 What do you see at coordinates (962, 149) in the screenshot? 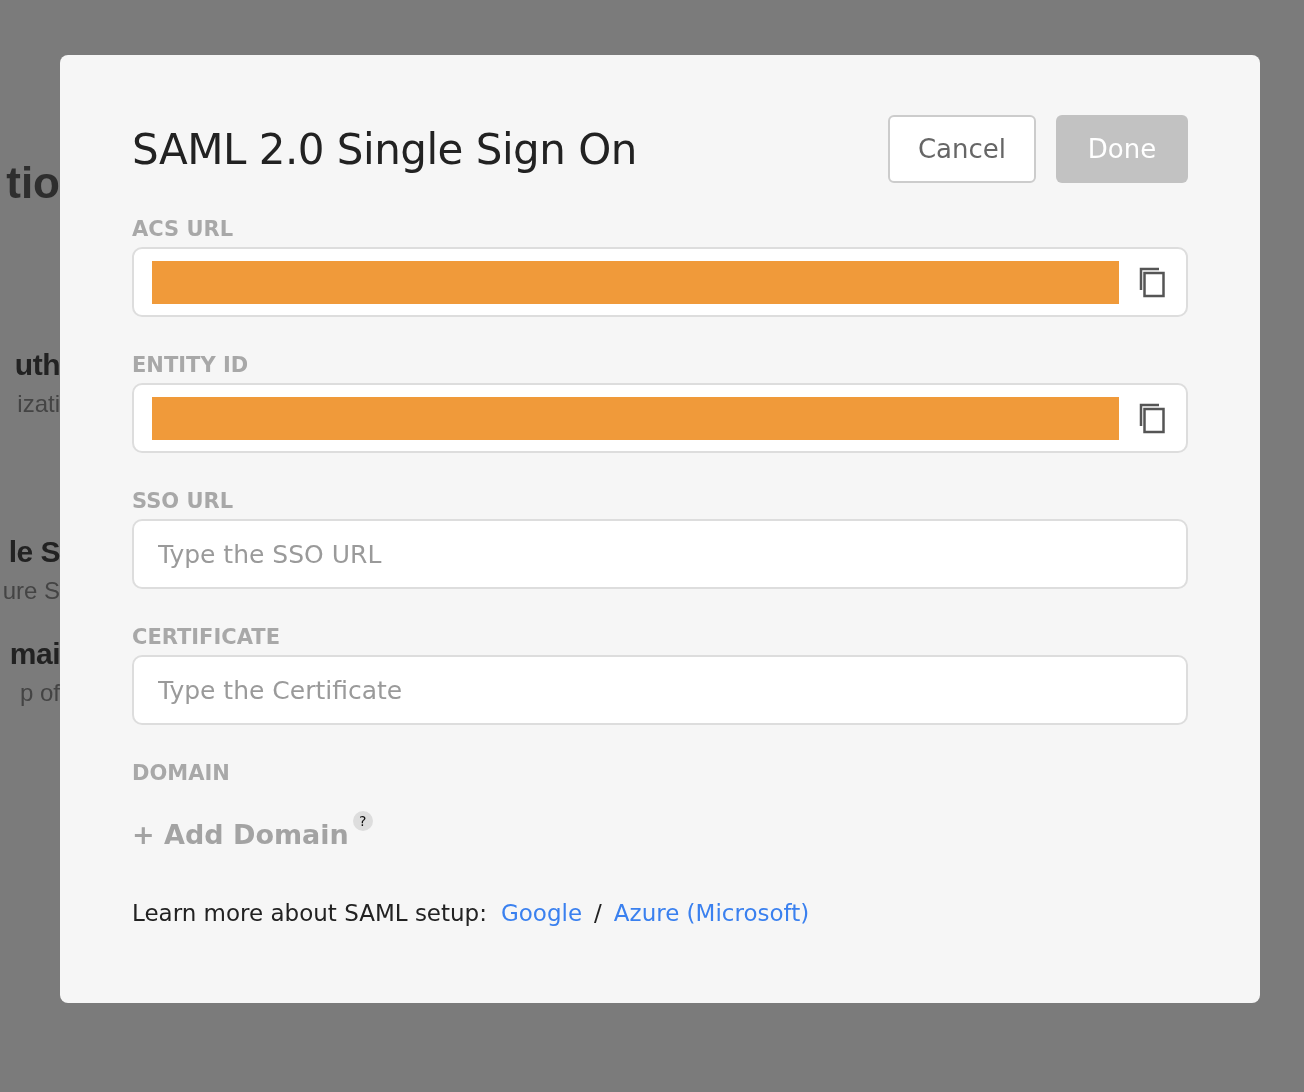
I see `cancel-button: Cancel` at bounding box center [962, 149].